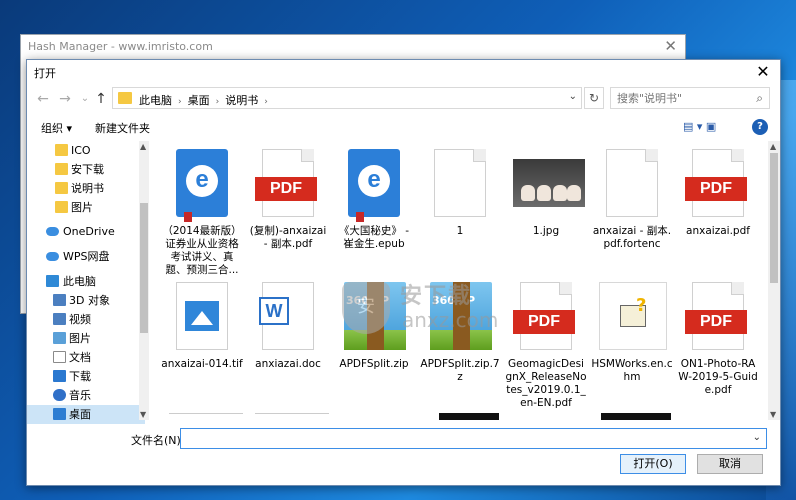  What do you see at coordinates (460, 211) in the screenshot?
I see `file-item: 1` at bounding box center [460, 211].